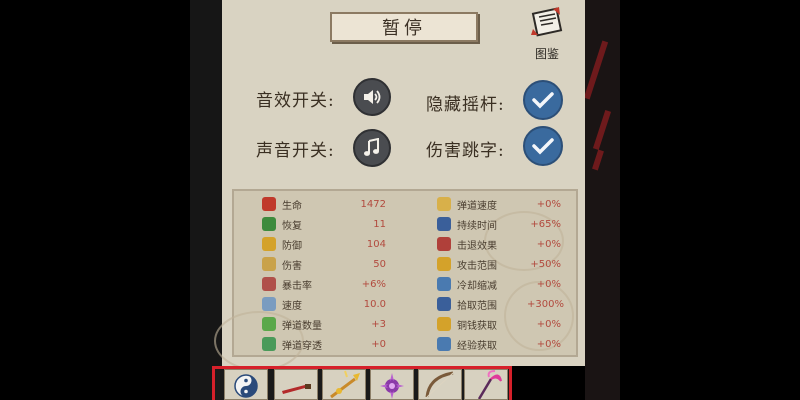 This screenshot has width=800, height=400. What do you see at coordinates (477, 226) in the screenshot?
I see `stat-name: 持续时间` at bounding box center [477, 226].